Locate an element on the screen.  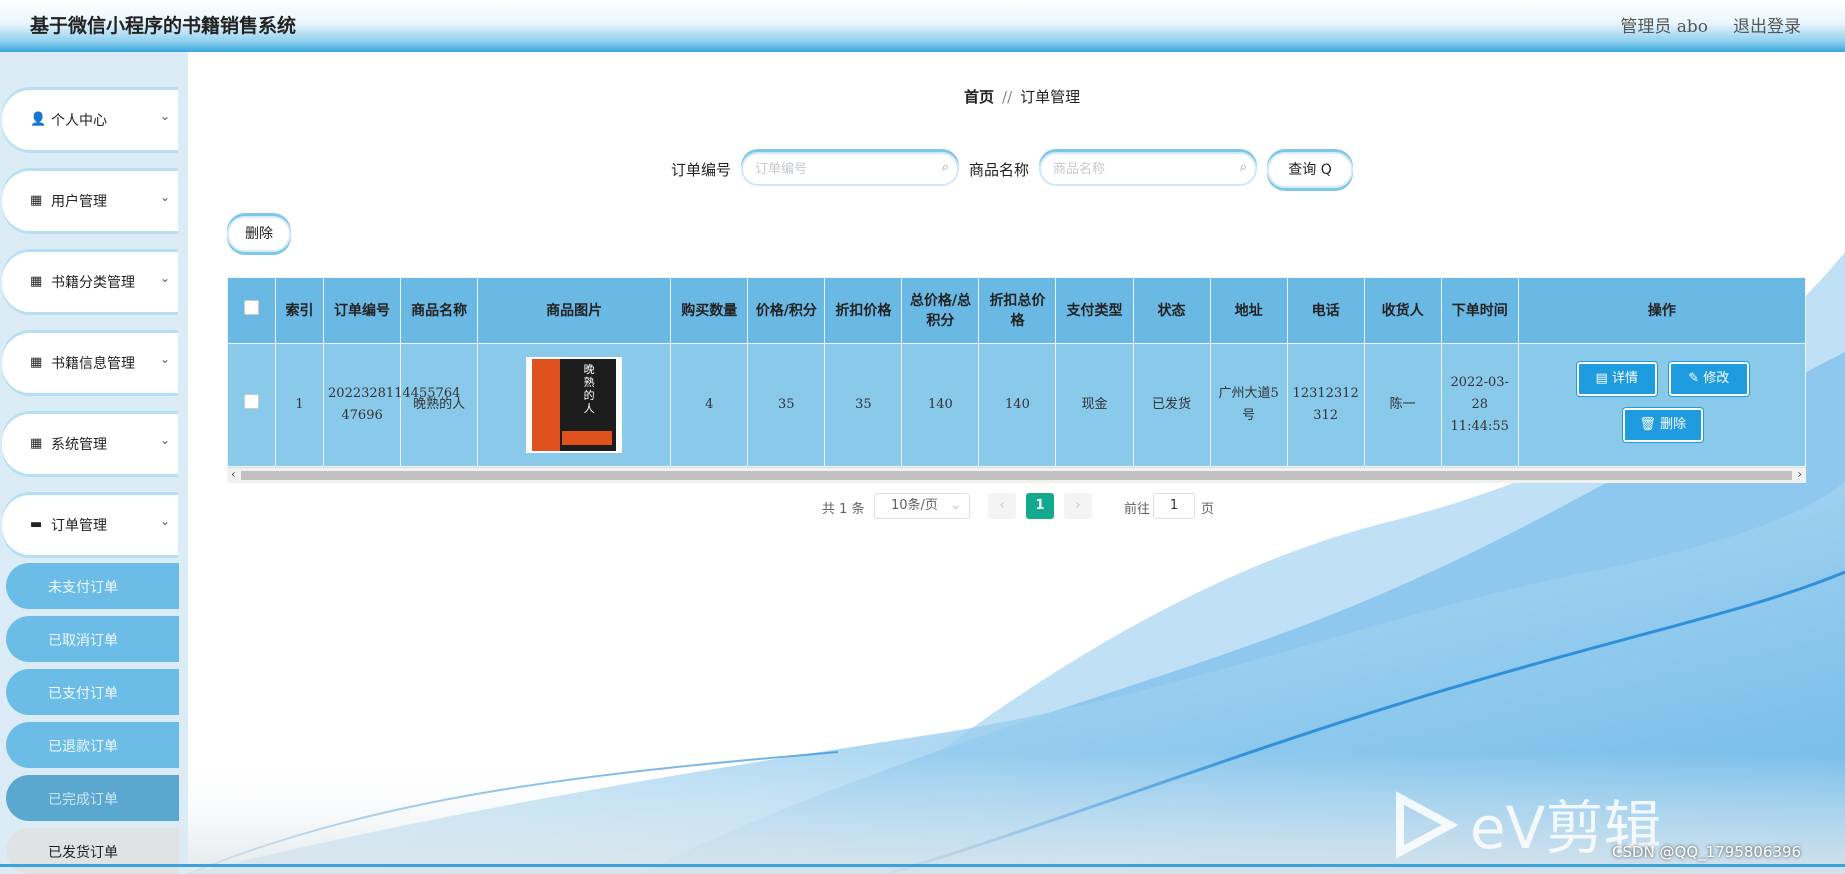
total-count: 共 1 条 is located at coordinates (843, 509).